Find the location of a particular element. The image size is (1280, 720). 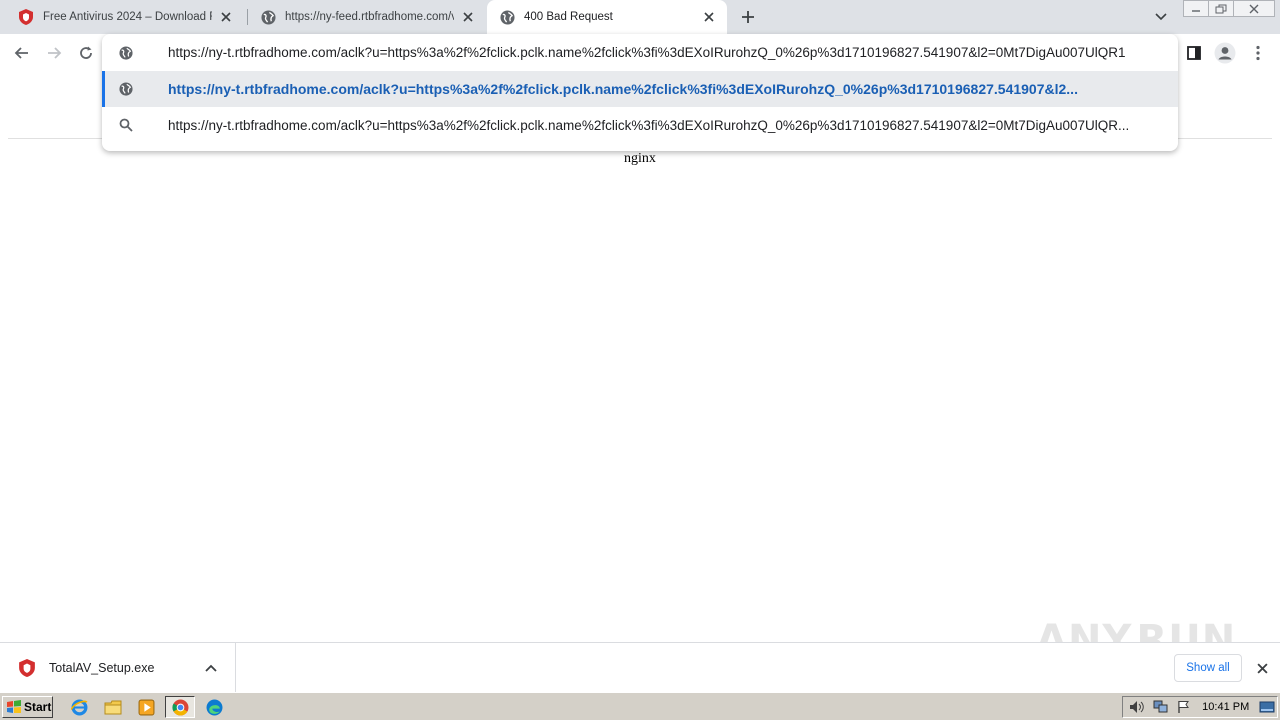

reload-button is located at coordinates (86, 53).